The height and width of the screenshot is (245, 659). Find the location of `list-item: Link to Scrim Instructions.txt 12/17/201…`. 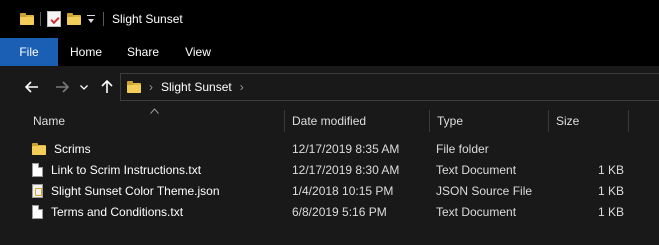

list-item: Link to Scrim Instructions.txt 12/17/201… is located at coordinates (329, 169).